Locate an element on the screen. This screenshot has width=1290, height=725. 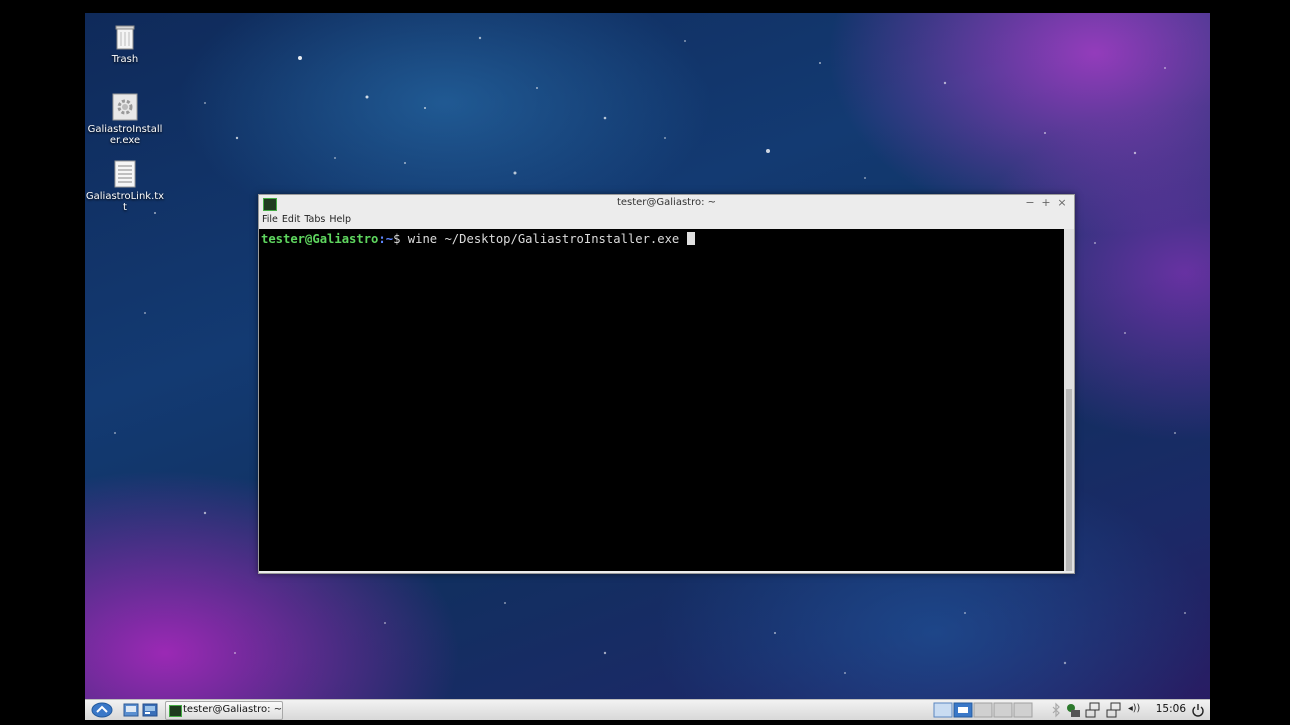
task-label: tester@Galiastro: ~ is located at coordinates (233, 709).